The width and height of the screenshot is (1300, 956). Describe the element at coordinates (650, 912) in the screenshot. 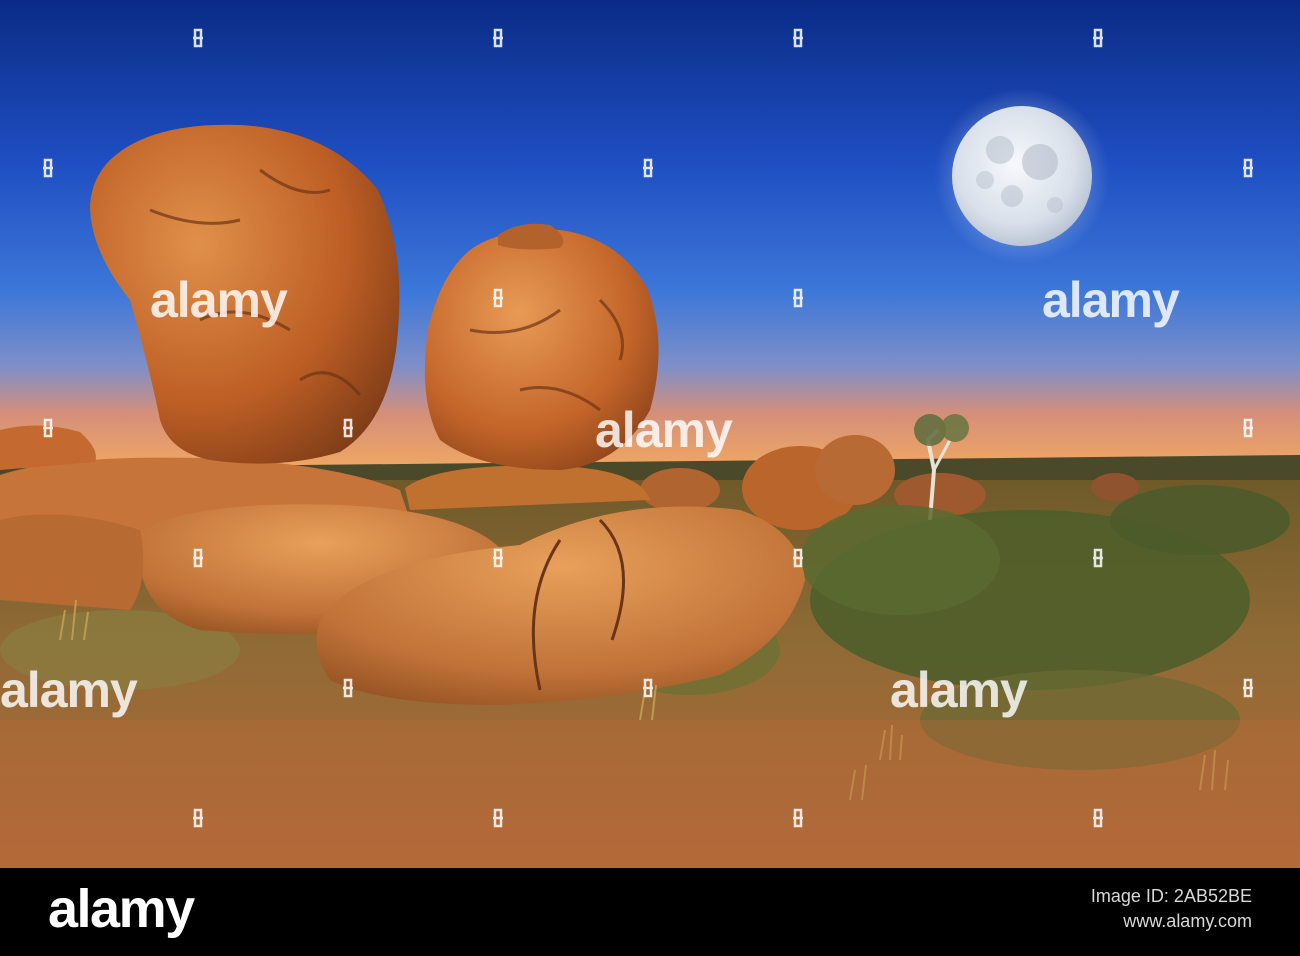

I see `footer-bar: alamy Image ID: 2AB52BE www.alamy.com` at that location.